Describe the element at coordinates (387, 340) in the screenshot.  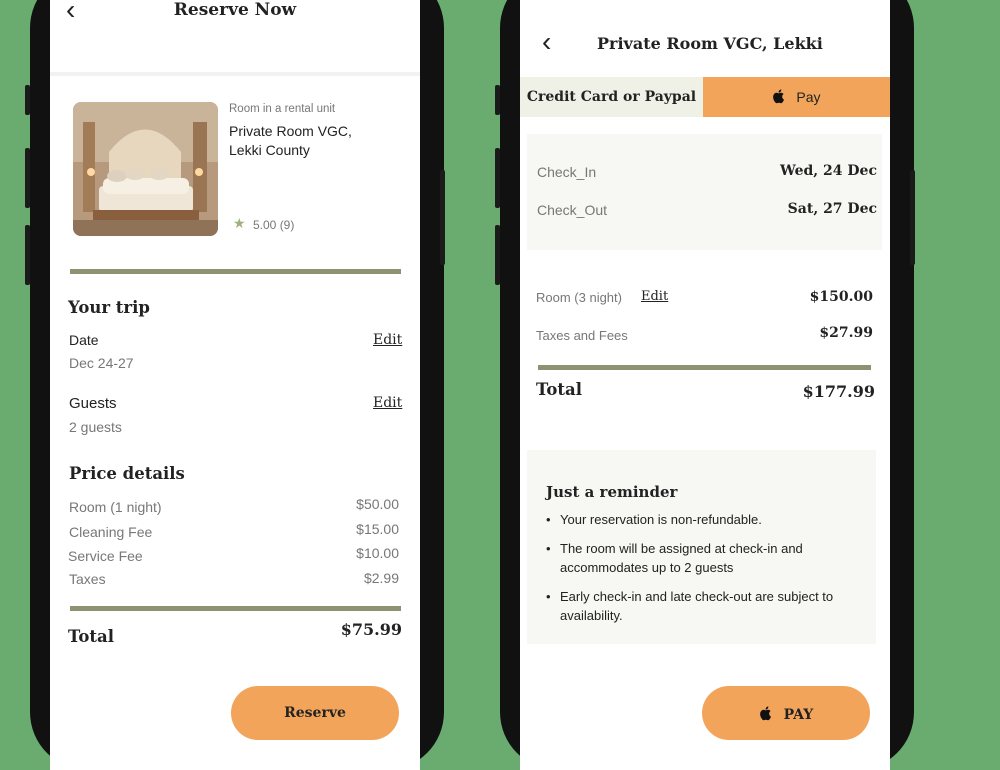
I see `edit-date-link: Edit` at that location.